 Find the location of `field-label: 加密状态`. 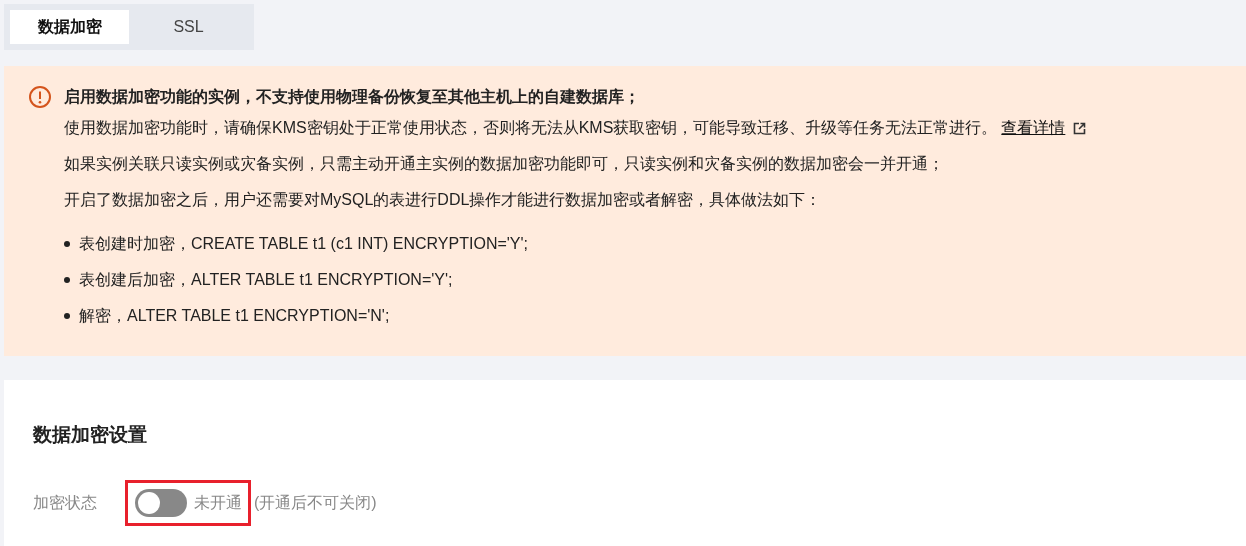

field-label: 加密状态 is located at coordinates (65, 502).